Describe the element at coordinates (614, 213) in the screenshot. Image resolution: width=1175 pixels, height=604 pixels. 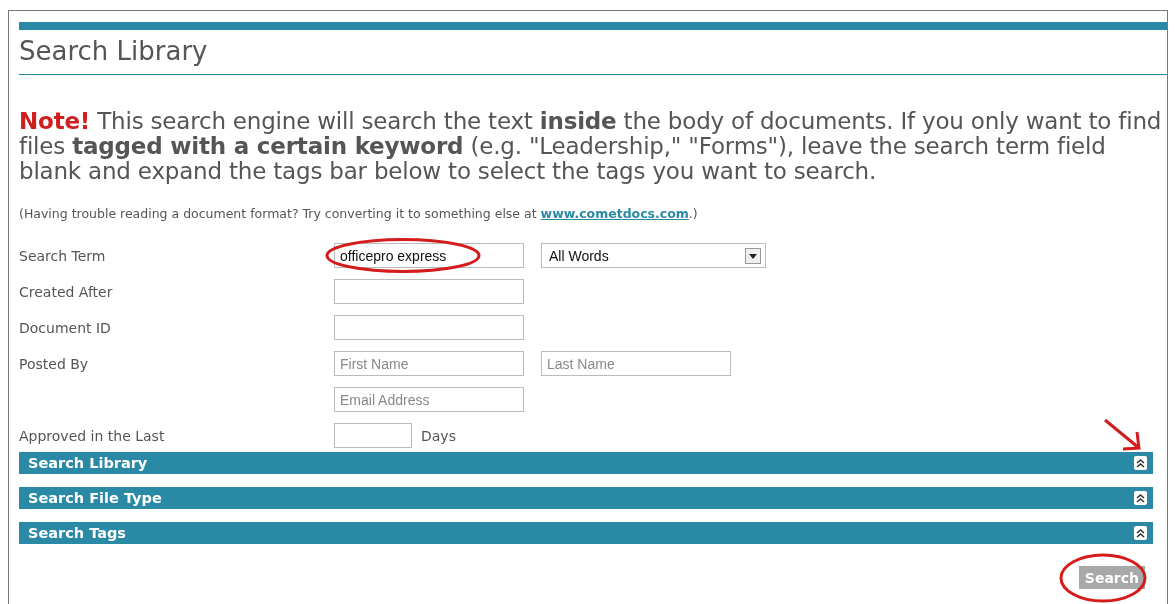
I see `cometdocs-link: www.cometdocs.com` at that location.